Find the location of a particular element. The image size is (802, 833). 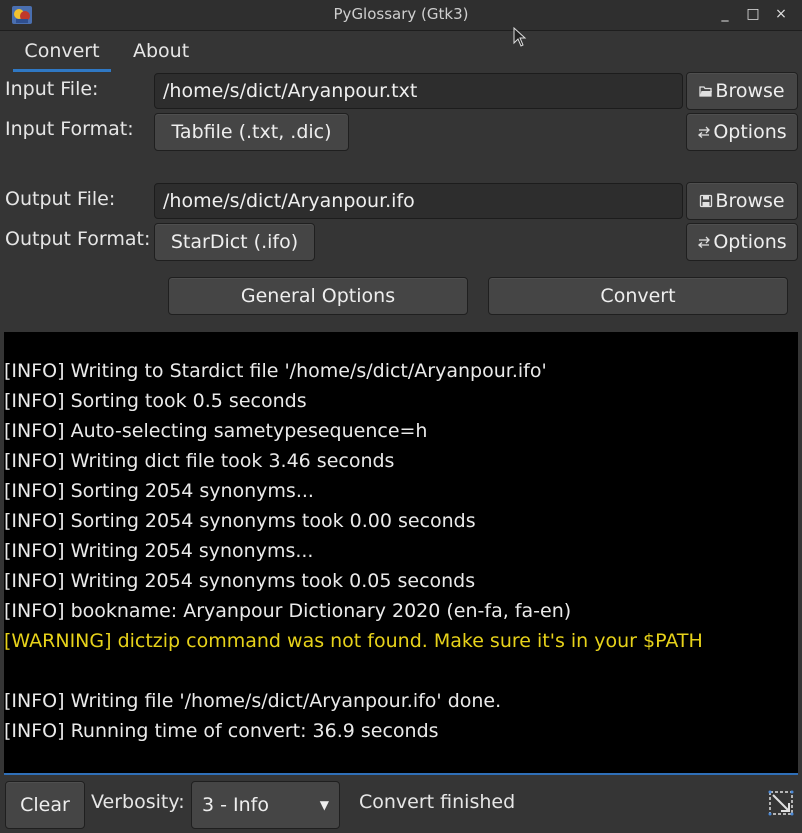

input-browse-button: Browse is located at coordinates (742, 91).